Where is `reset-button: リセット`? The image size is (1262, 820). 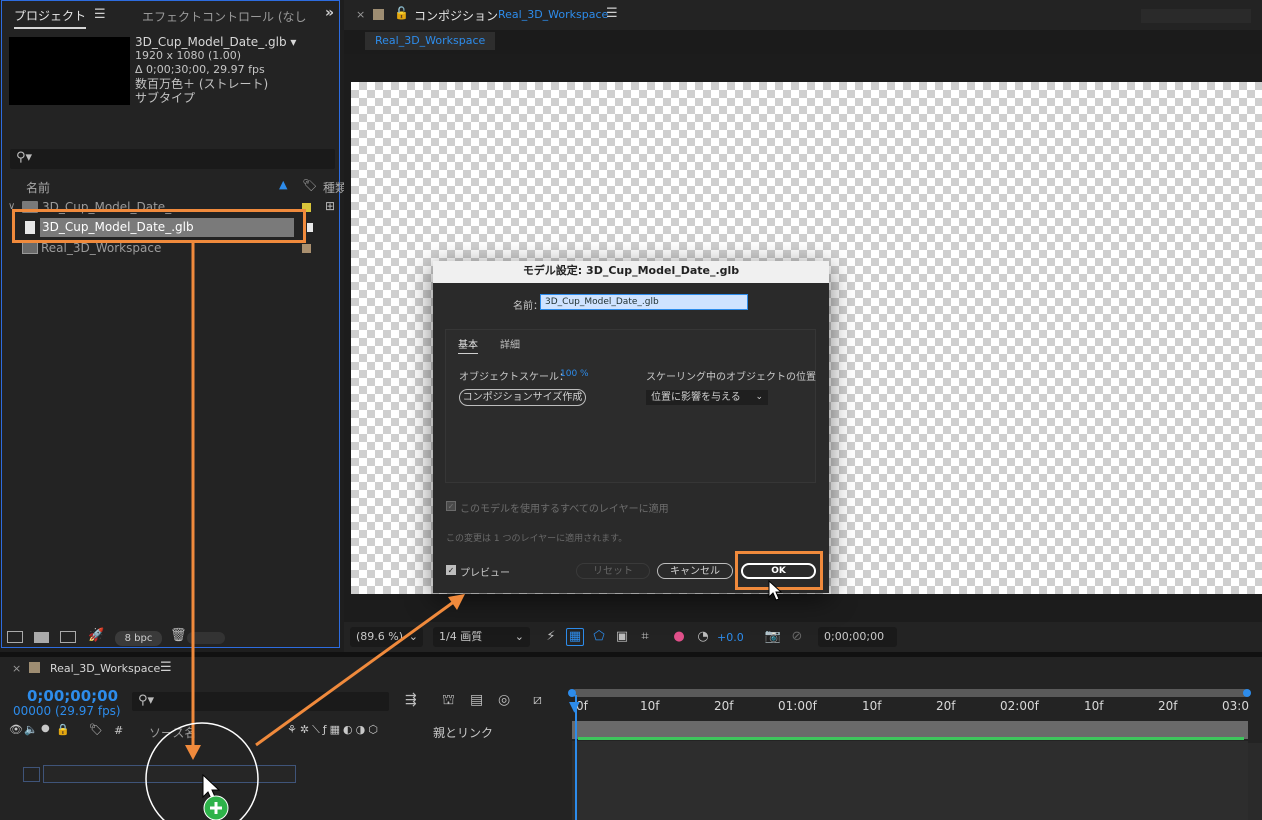 reset-button: リセット is located at coordinates (613, 571).